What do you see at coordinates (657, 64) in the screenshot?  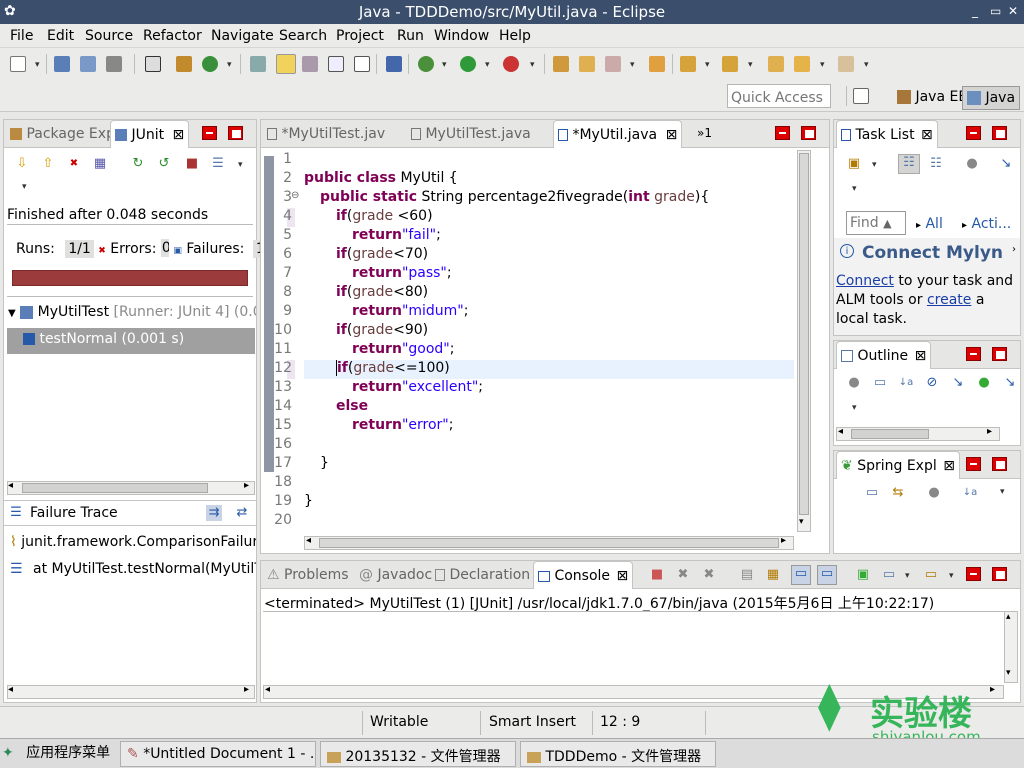 I see `open-task-icon` at bounding box center [657, 64].